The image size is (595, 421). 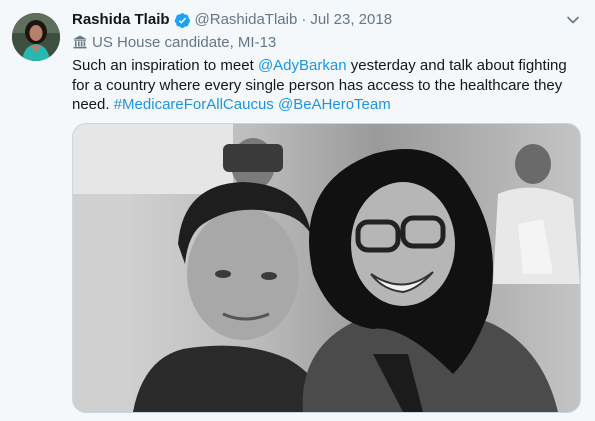 I want to click on avatar-image, so click(x=36, y=37).